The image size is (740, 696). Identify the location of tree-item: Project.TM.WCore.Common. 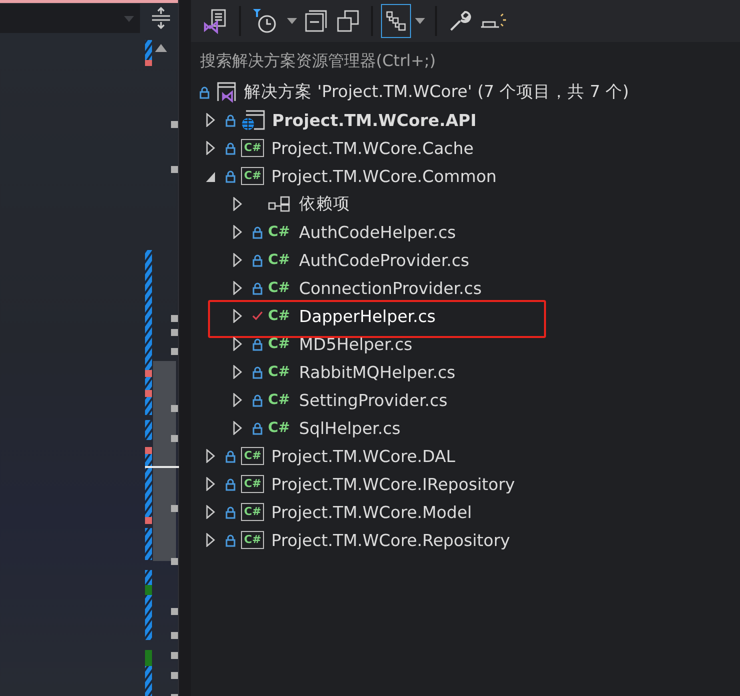
(384, 176).